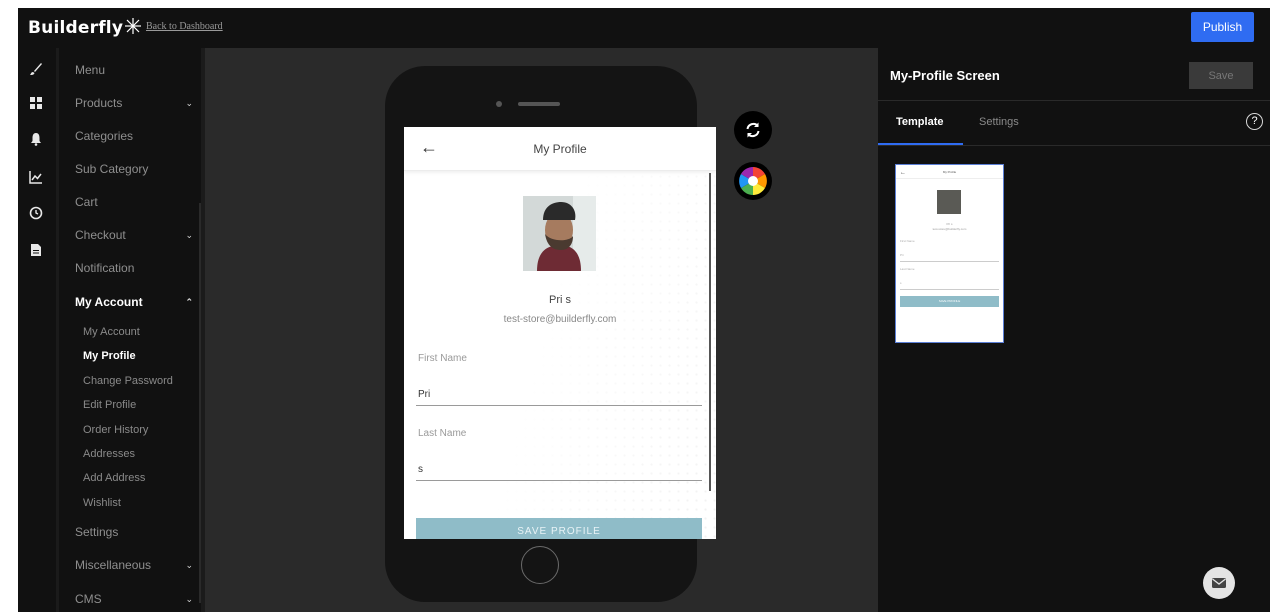 The height and width of the screenshot is (612, 1276). I want to click on grid-icon, so click(36, 103).